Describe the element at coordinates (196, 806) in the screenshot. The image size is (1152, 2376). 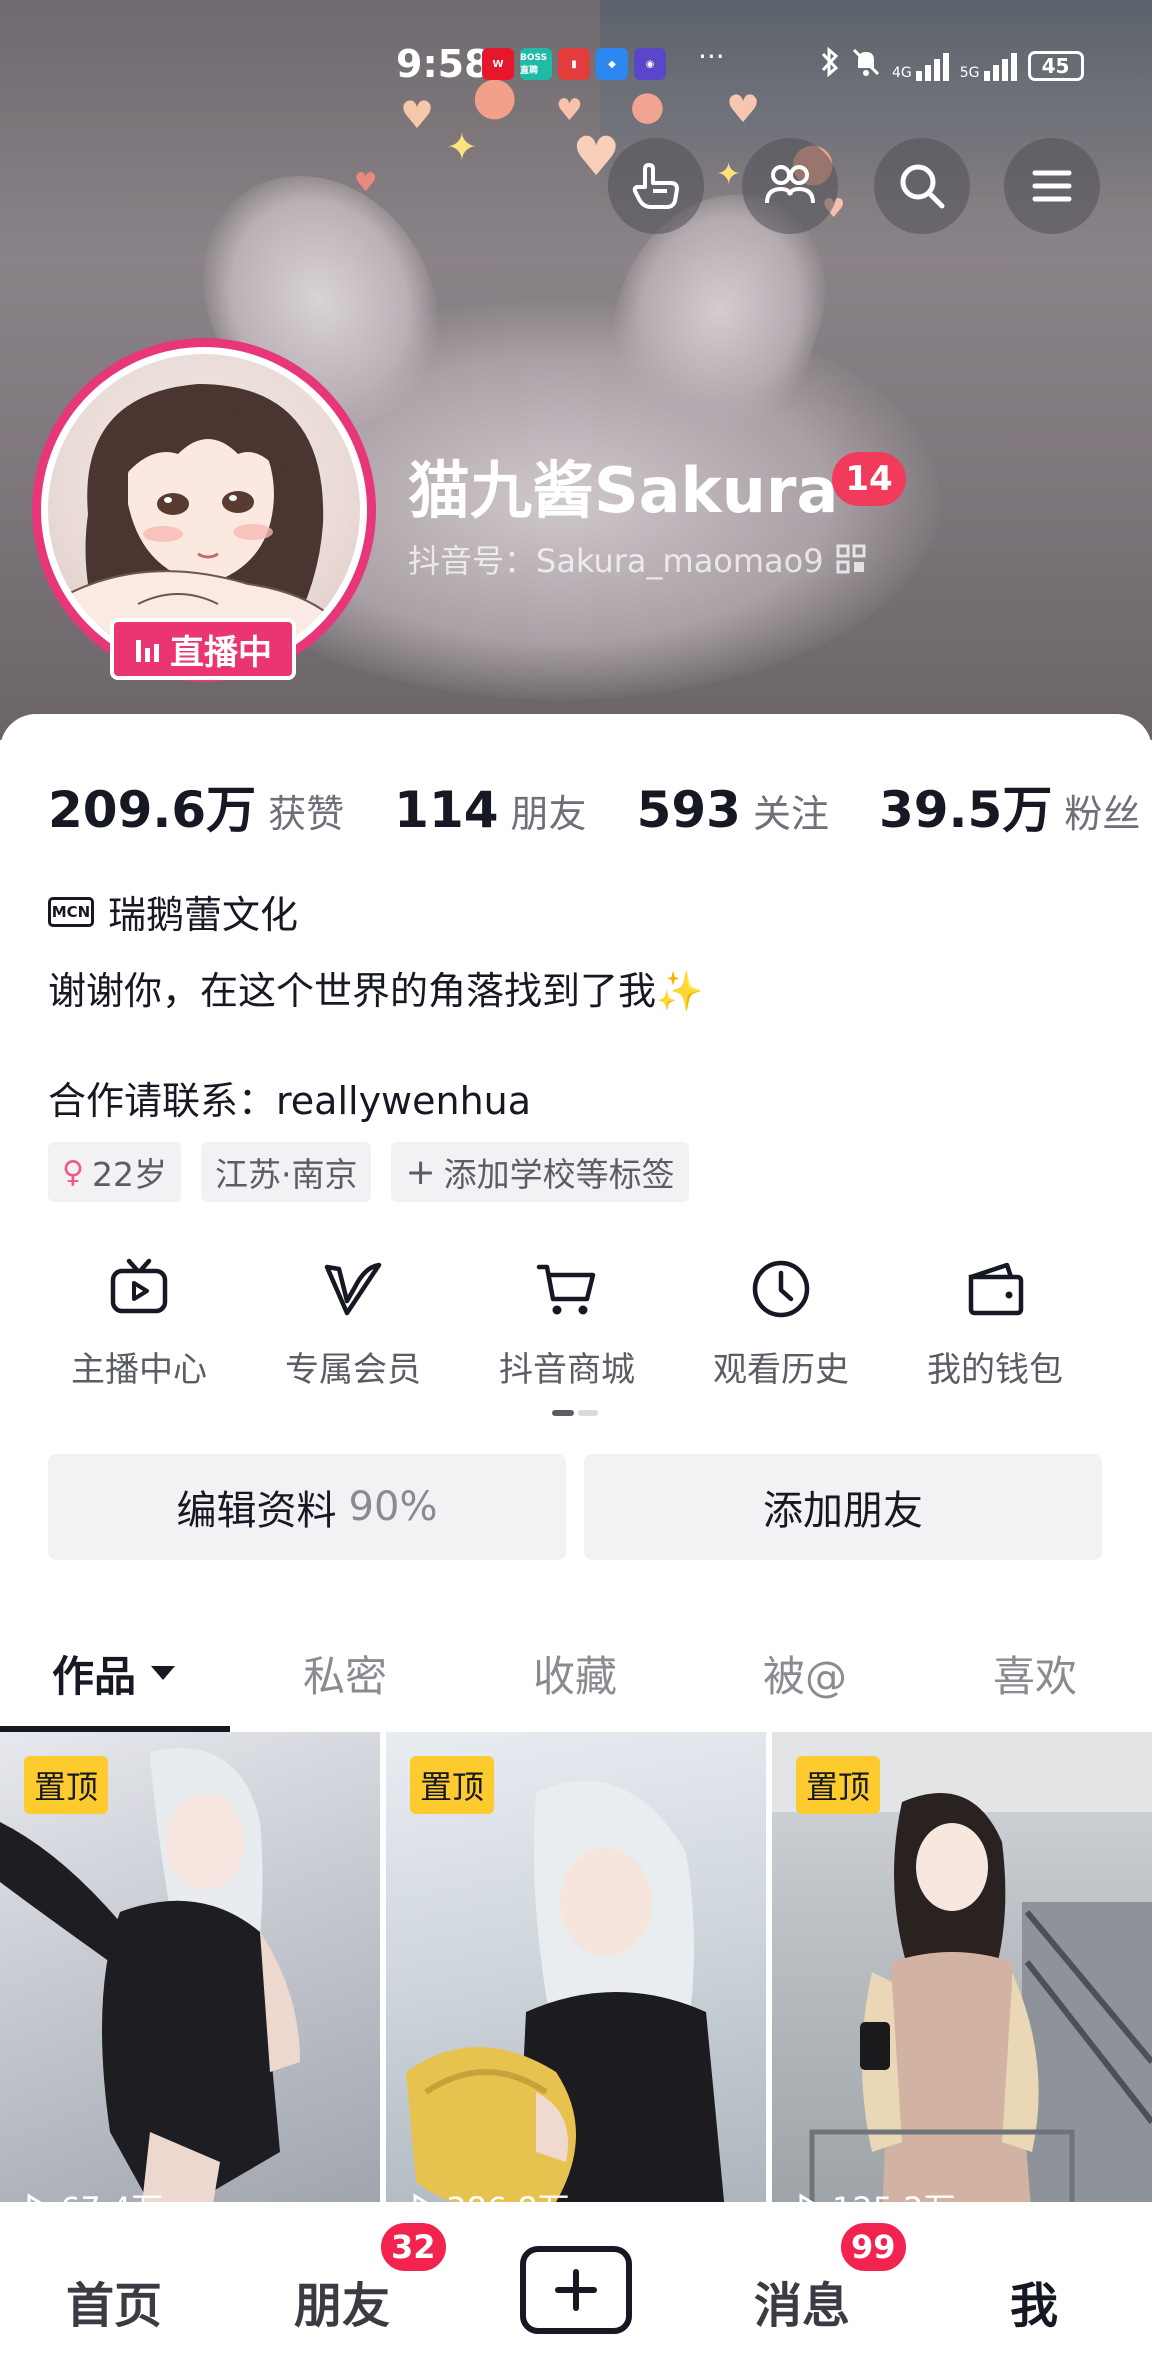
I see `stat-likes: 209.6万 获赞` at that location.